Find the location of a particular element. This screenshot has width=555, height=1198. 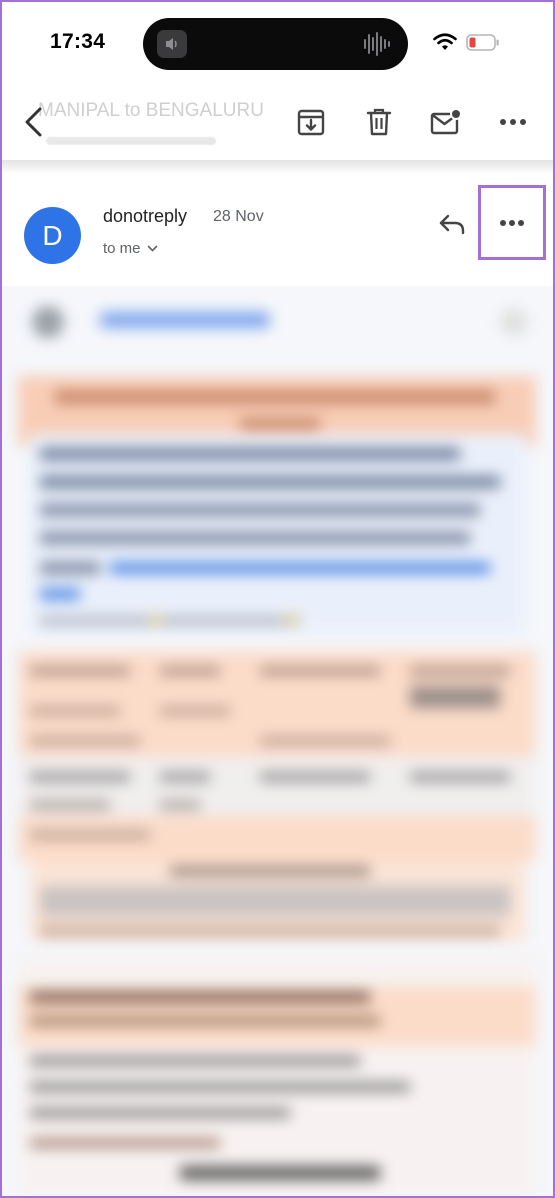

trash-icon is located at coordinates (379, 122).